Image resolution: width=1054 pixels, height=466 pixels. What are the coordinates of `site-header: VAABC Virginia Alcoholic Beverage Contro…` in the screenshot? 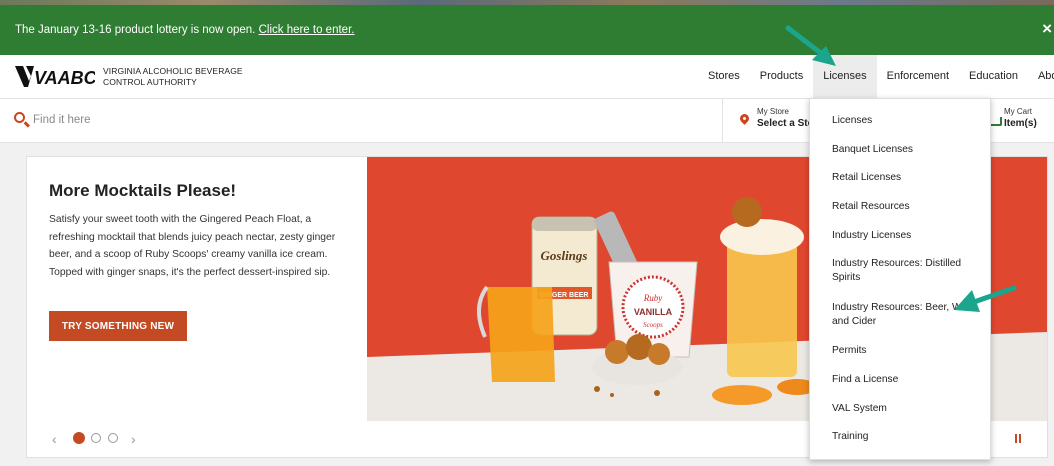 It's located at (527, 77).